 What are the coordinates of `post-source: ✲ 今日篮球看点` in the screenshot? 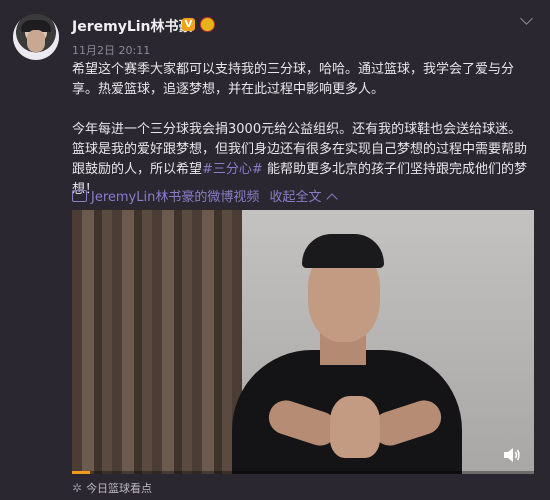 It's located at (112, 488).